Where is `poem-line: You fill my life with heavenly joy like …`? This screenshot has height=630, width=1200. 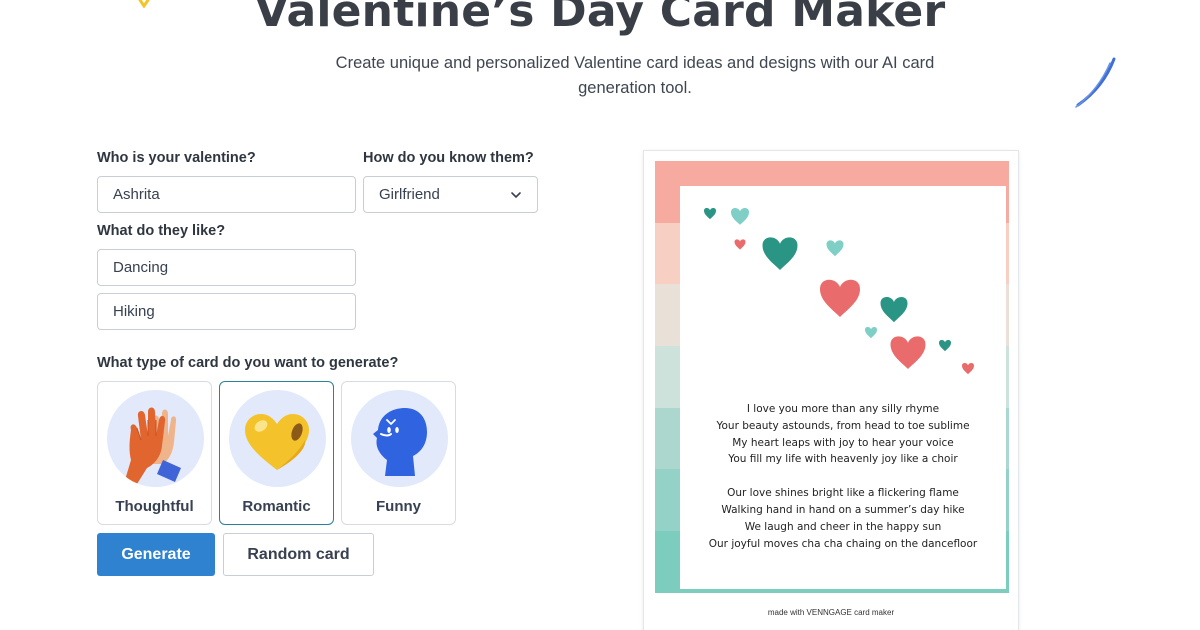 poem-line: You fill my life with heavenly joy like … is located at coordinates (843, 459).